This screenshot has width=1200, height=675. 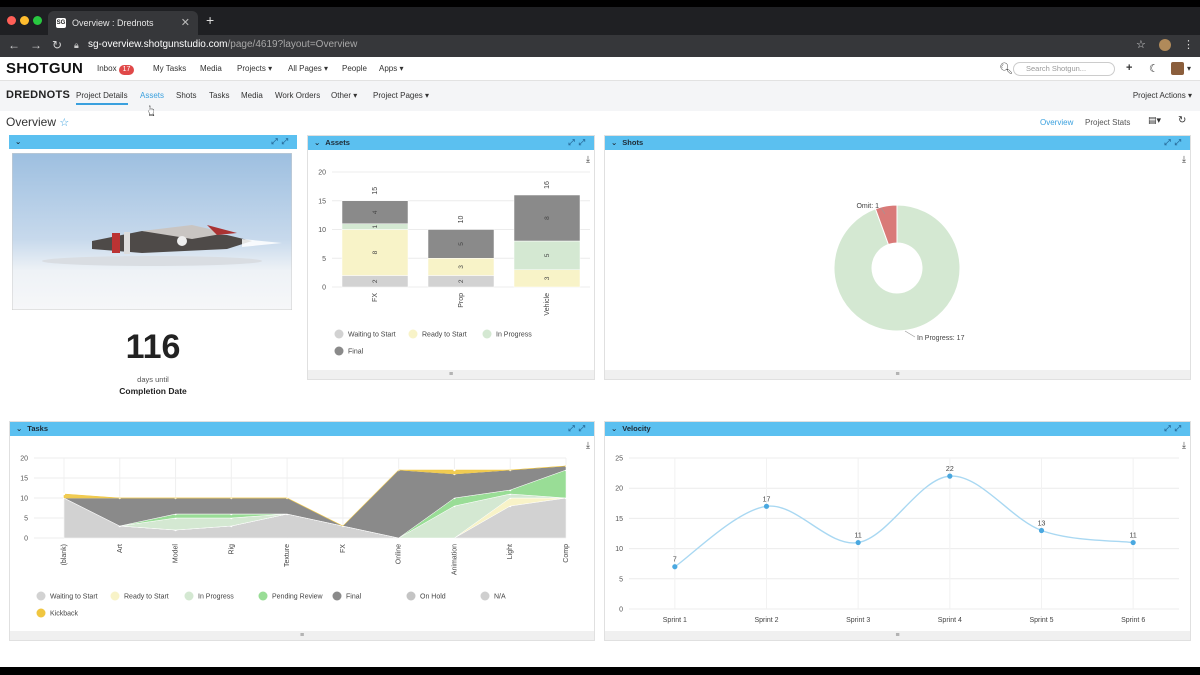 I want to click on nav-people: People, so click(x=354, y=68).